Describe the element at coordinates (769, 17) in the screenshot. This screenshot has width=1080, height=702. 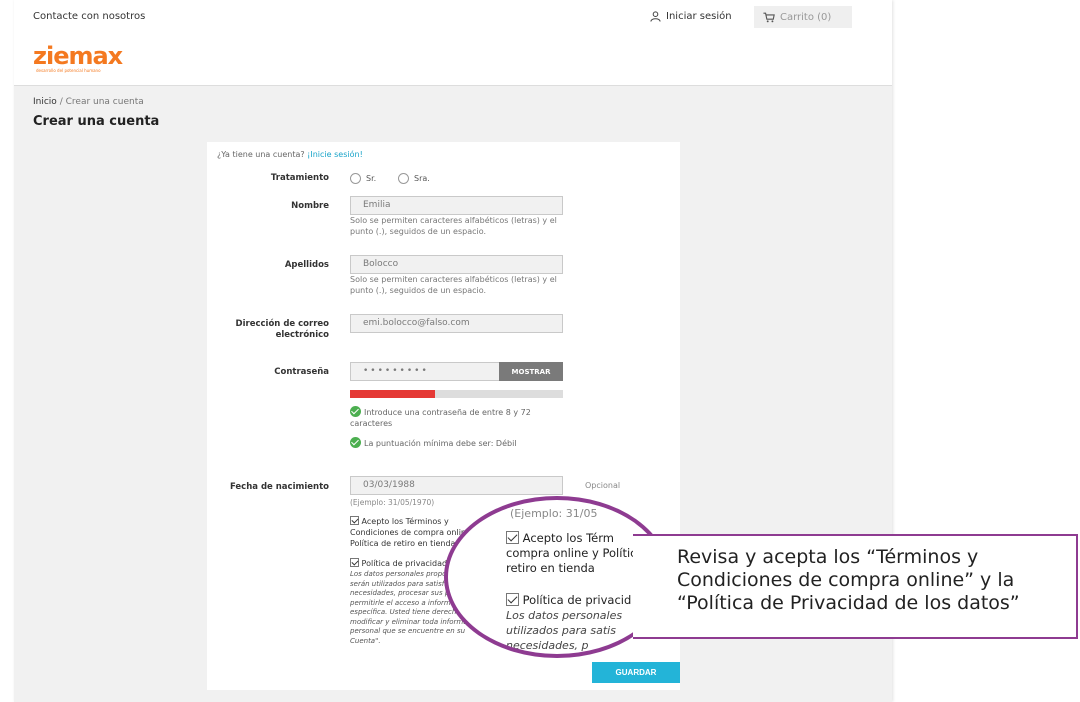
I see `cart-icon` at that location.